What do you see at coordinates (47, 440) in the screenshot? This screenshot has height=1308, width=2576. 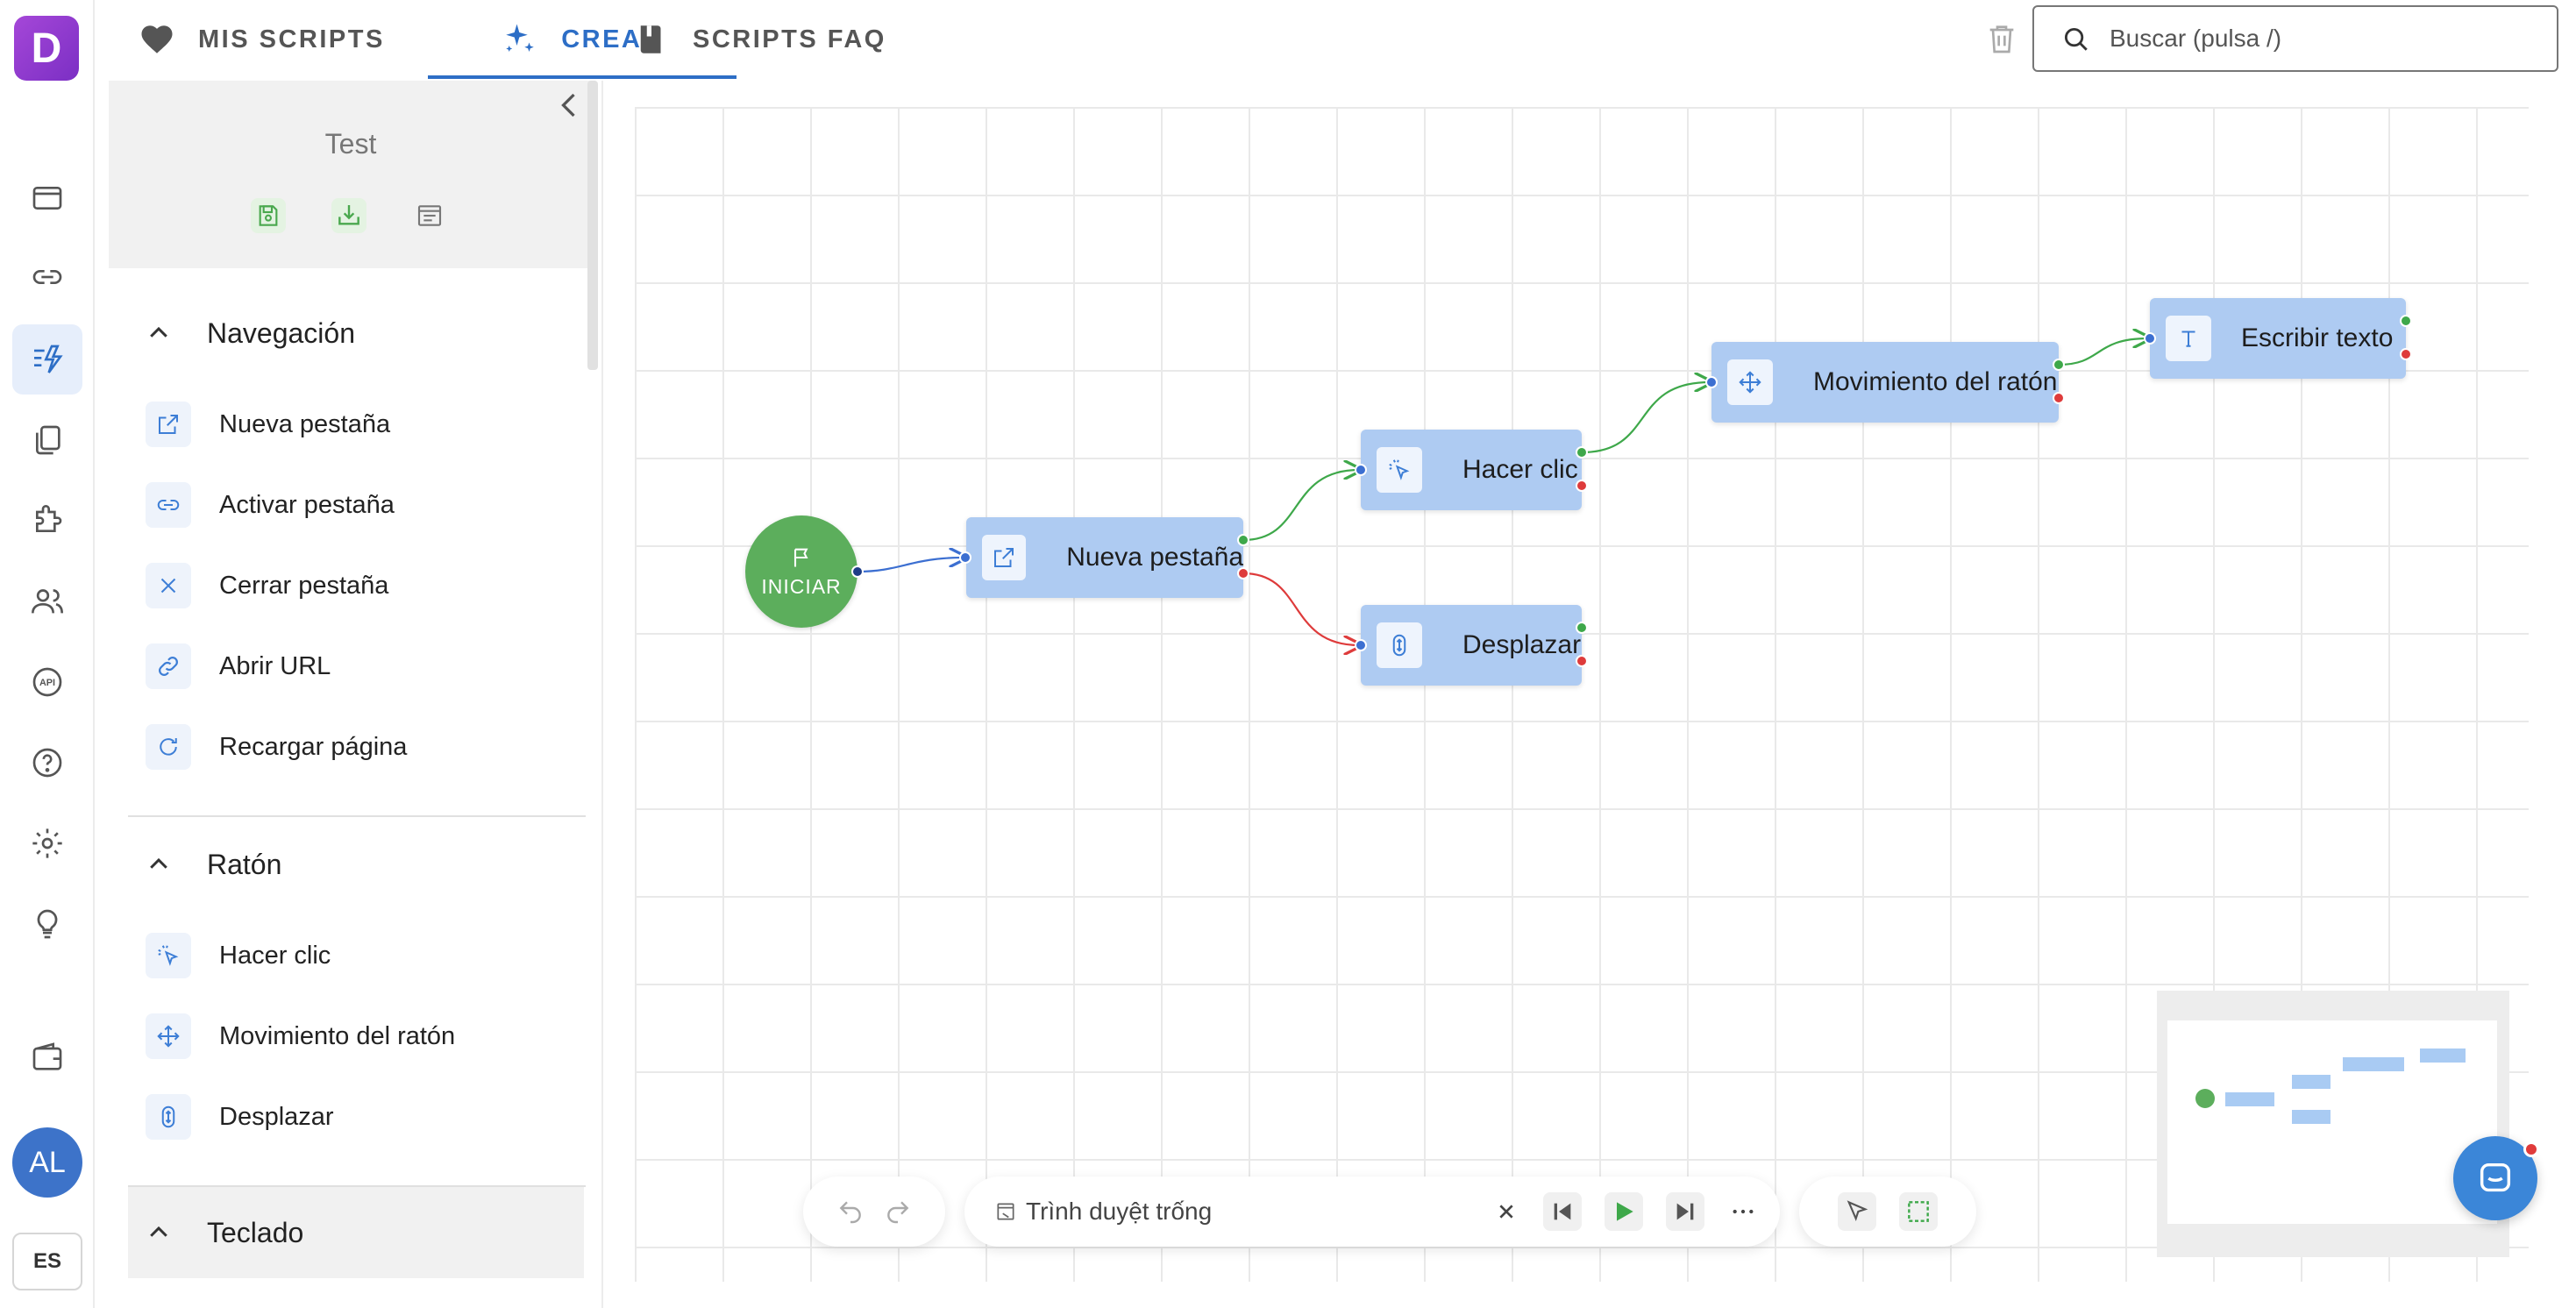 I see `copy-icon` at bounding box center [47, 440].